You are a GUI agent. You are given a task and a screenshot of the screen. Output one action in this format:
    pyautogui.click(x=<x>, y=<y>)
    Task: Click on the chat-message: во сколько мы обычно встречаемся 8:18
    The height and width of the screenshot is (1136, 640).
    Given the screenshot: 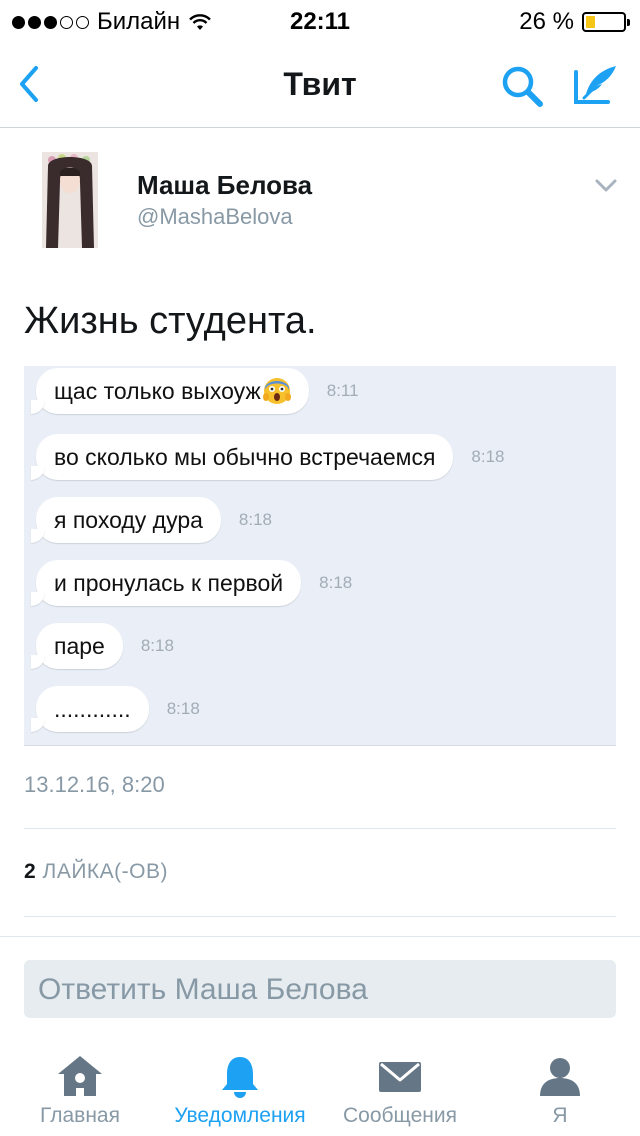 What is the action you would take?
    pyautogui.click(x=267, y=457)
    